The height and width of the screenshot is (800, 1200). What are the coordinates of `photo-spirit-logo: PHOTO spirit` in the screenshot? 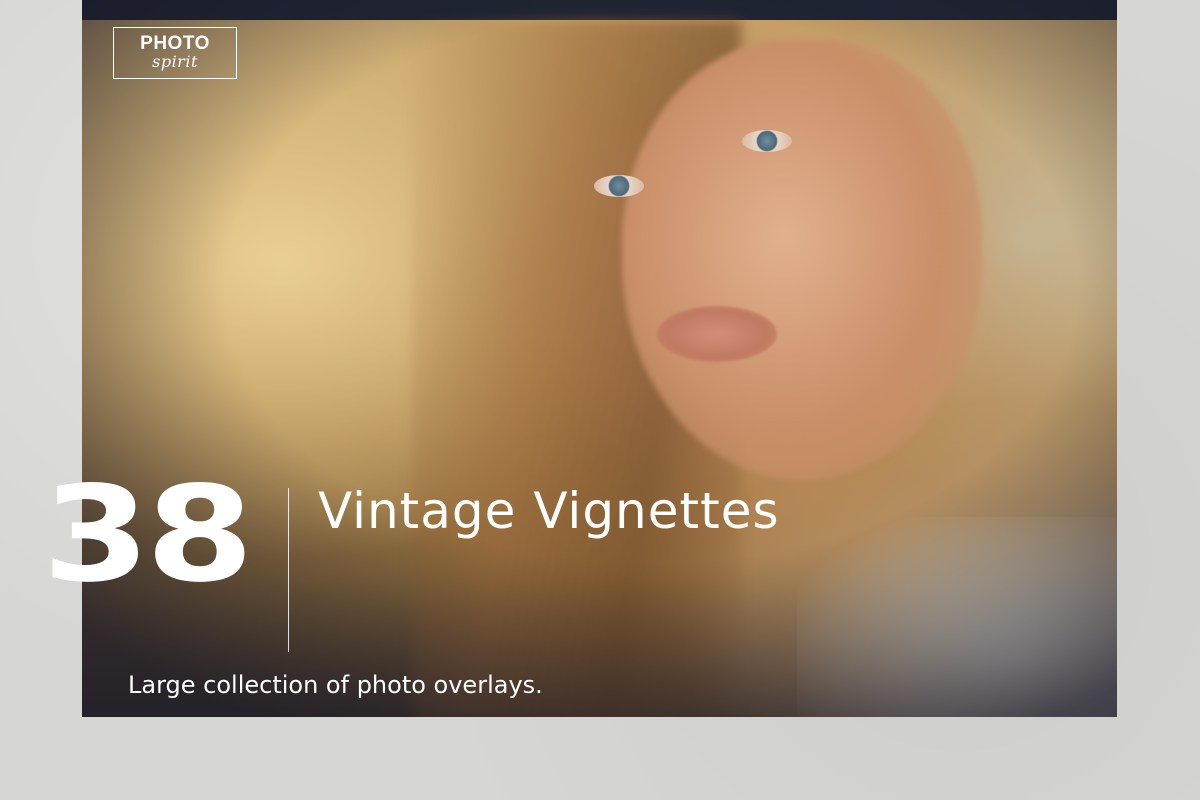 It's located at (175, 53).